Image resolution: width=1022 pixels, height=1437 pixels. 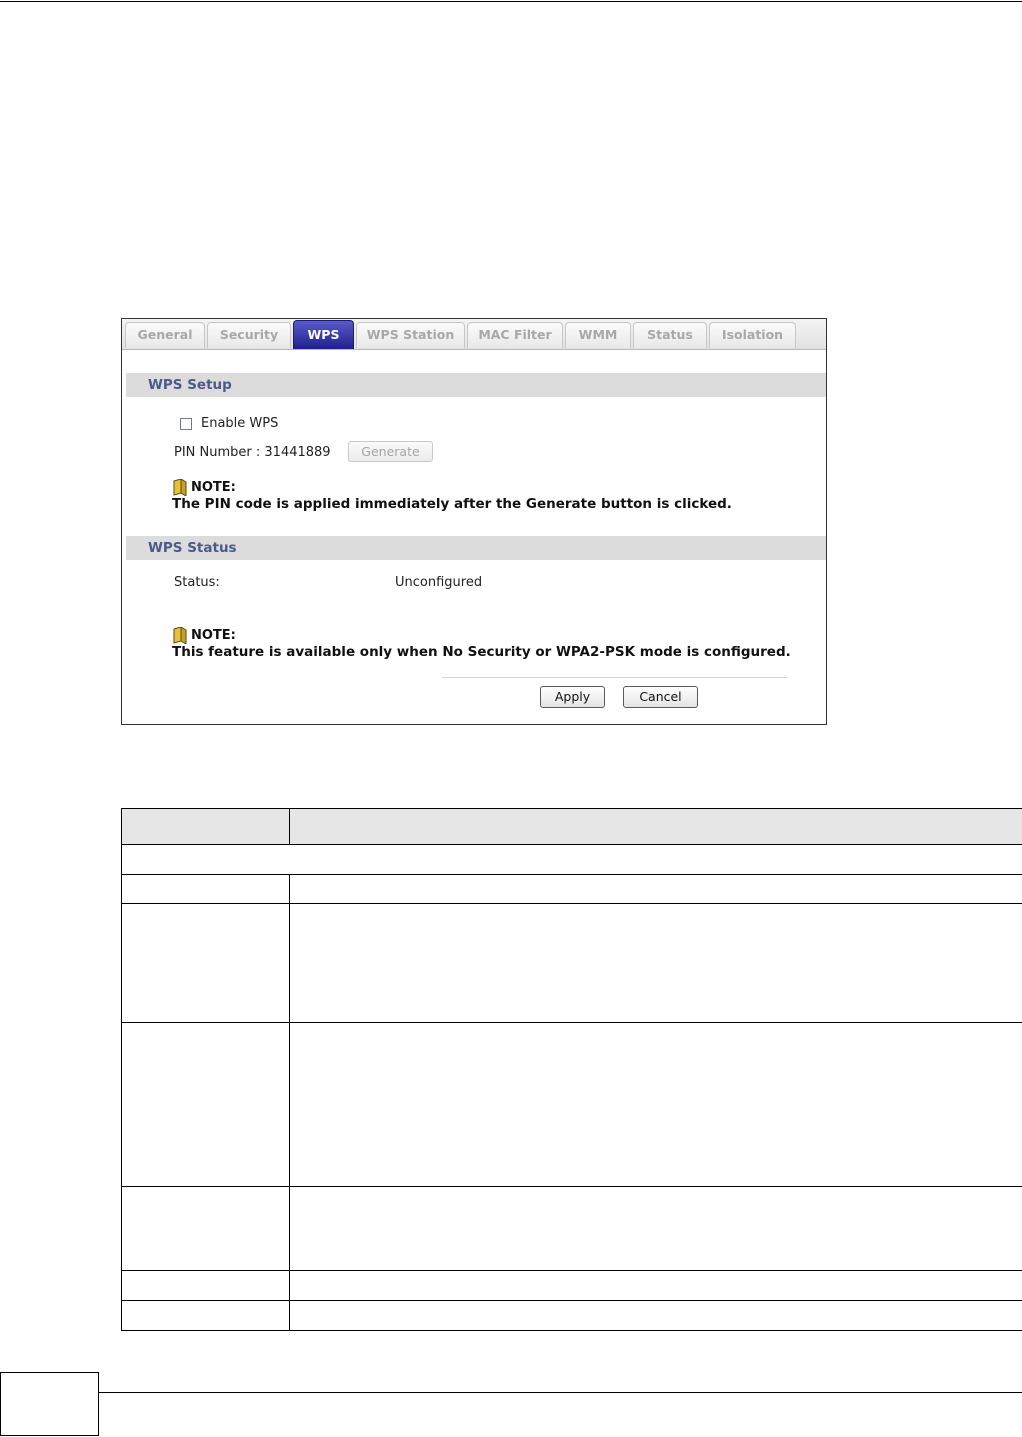 I want to click on setup-note-title: NOTE:, so click(x=213, y=487).